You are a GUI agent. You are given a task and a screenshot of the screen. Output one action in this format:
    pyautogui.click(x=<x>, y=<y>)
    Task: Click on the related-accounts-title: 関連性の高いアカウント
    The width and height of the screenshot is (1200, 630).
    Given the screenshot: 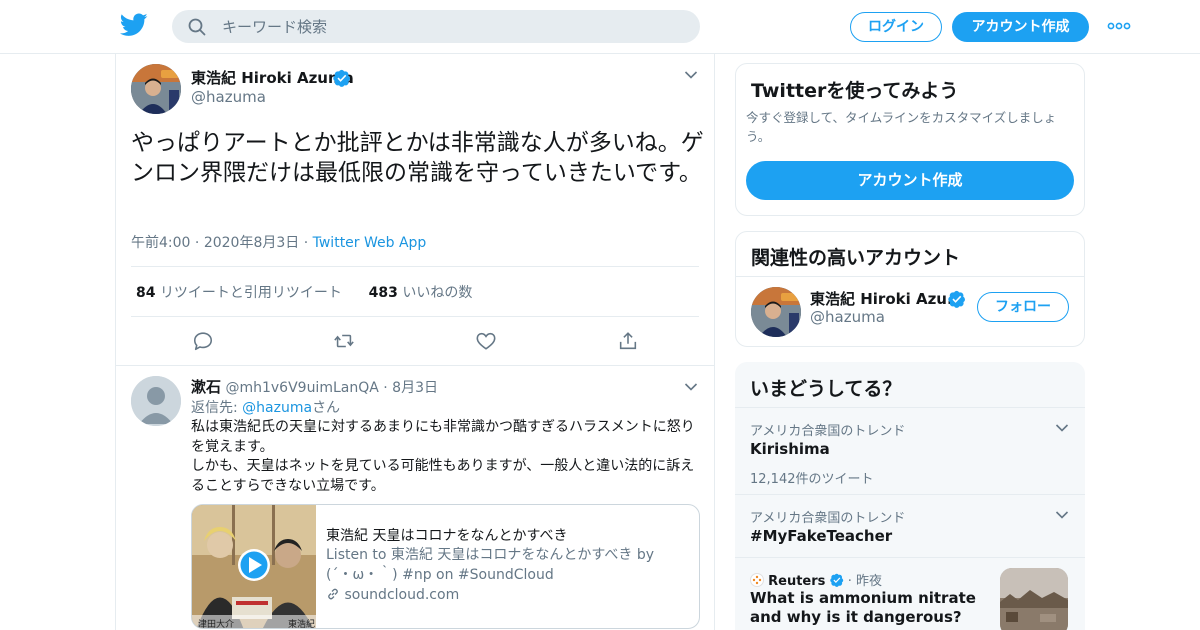 What is the action you would take?
    pyautogui.click(x=856, y=258)
    